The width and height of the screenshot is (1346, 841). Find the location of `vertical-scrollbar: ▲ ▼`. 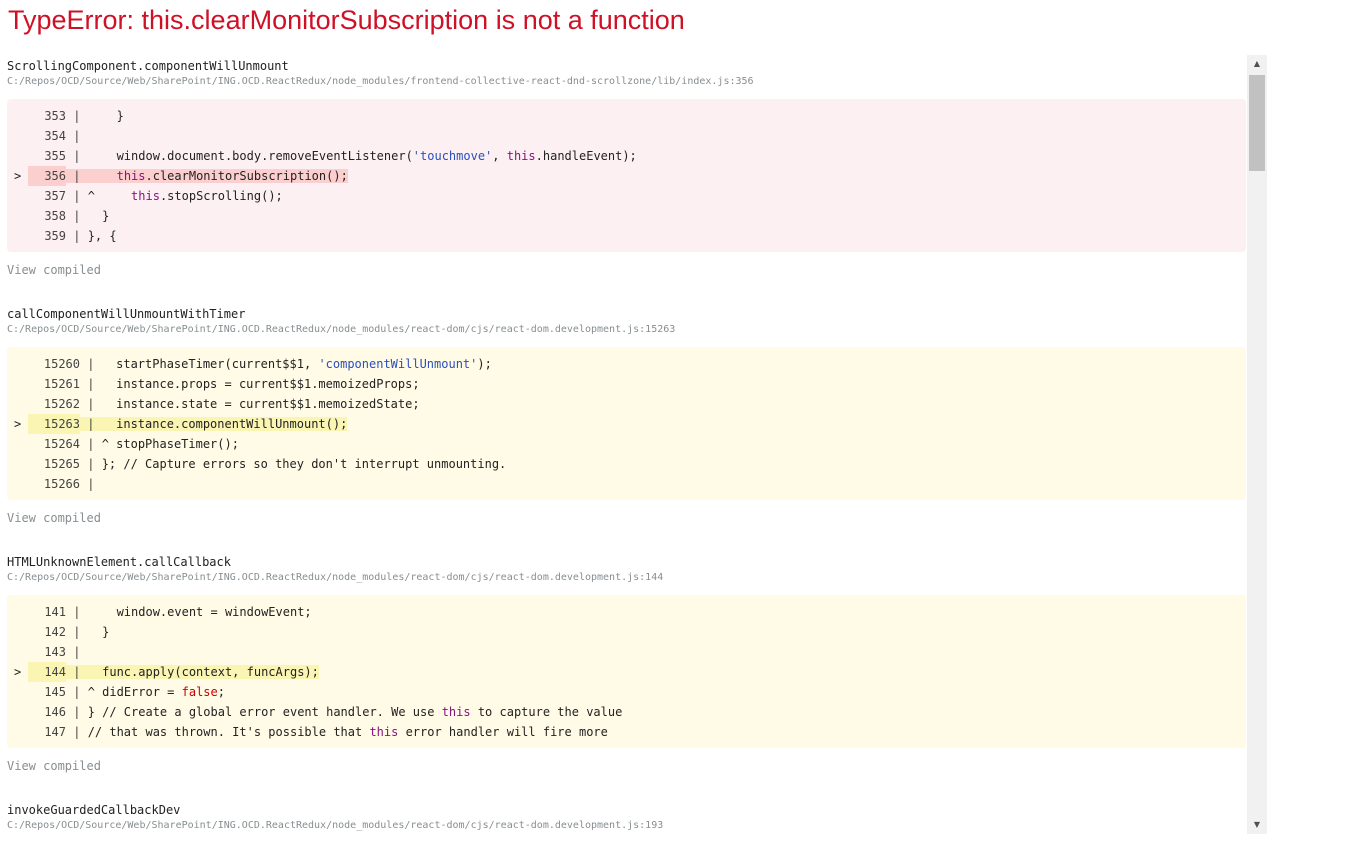

vertical-scrollbar: ▲ ▼ is located at coordinates (1257, 444).